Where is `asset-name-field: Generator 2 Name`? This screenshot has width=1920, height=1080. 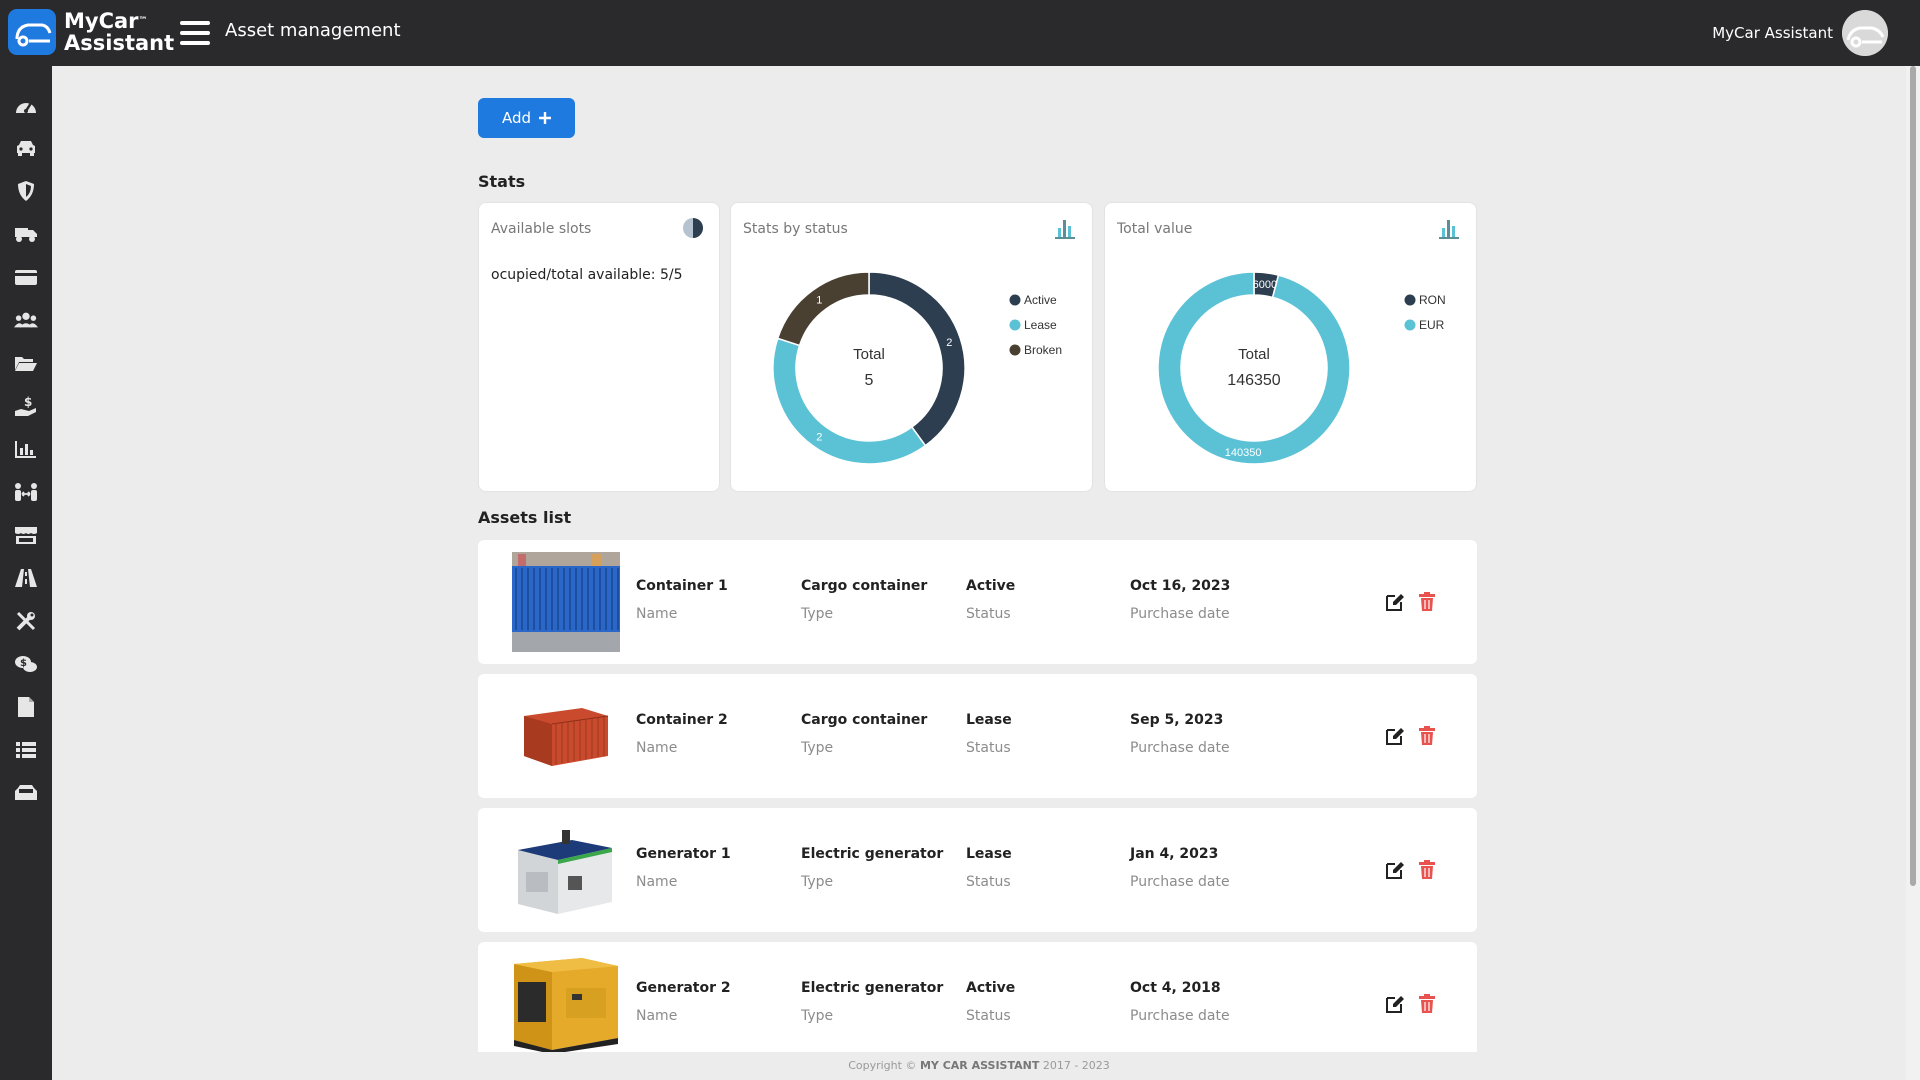 asset-name-field: Generator 2 Name is located at coordinates (683, 1002).